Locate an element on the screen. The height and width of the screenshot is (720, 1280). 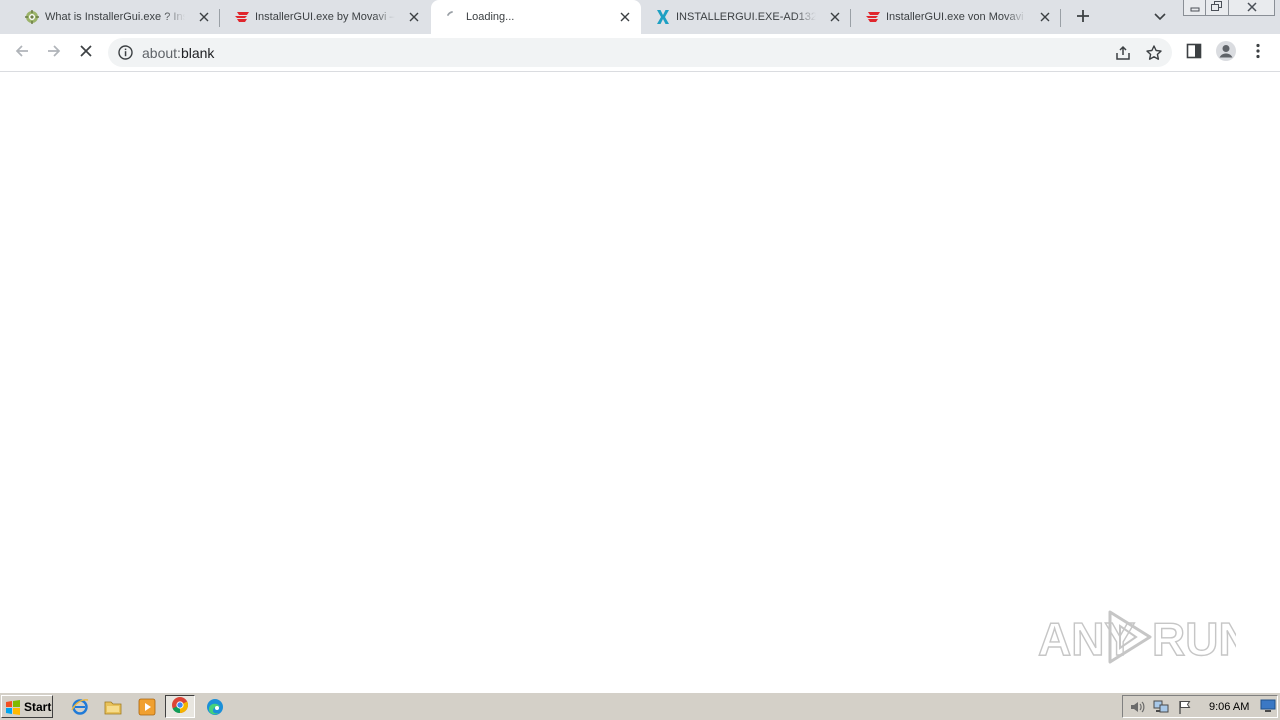
chrome-icon is located at coordinates (180, 706).